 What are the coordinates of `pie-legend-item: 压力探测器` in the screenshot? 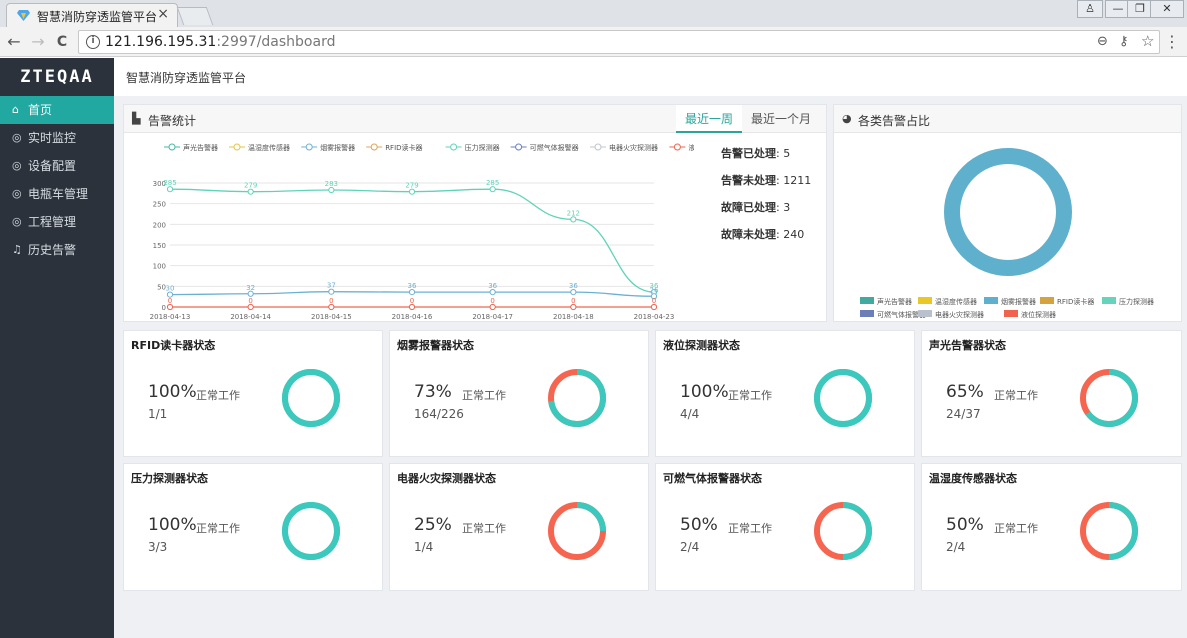 It's located at (1128, 301).